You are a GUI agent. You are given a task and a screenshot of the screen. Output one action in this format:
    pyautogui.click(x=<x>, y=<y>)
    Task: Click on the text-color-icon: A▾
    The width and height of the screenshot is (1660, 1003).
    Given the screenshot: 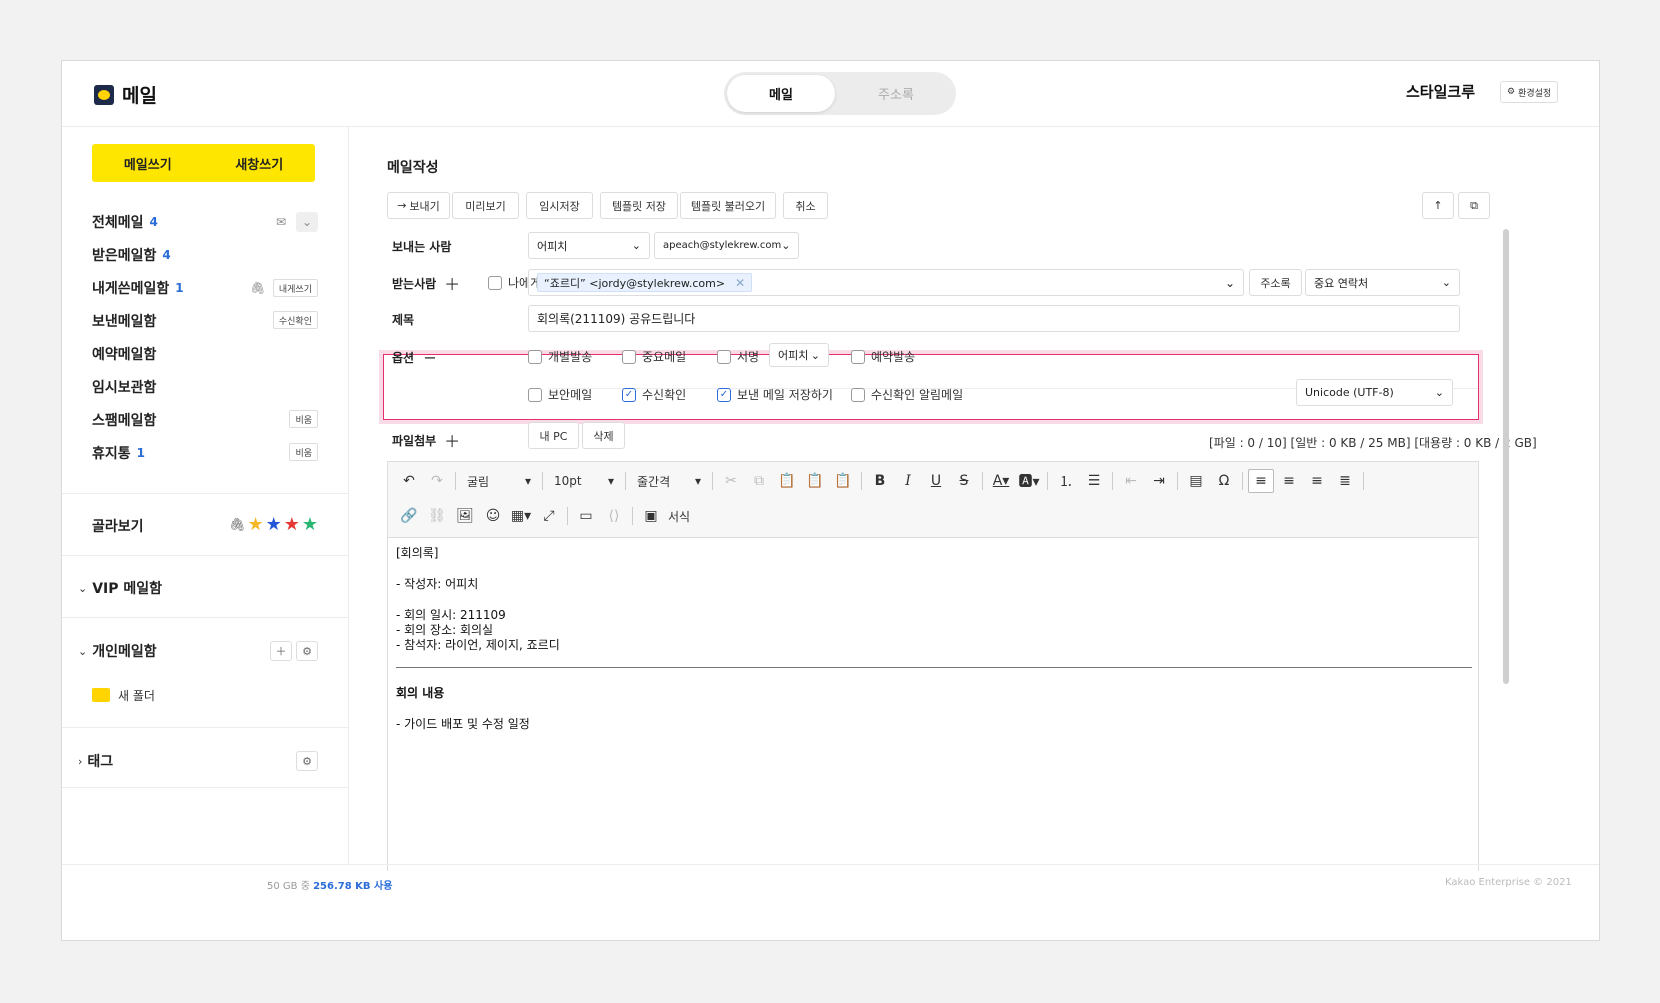 What is the action you would take?
    pyautogui.click(x=1001, y=481)
    